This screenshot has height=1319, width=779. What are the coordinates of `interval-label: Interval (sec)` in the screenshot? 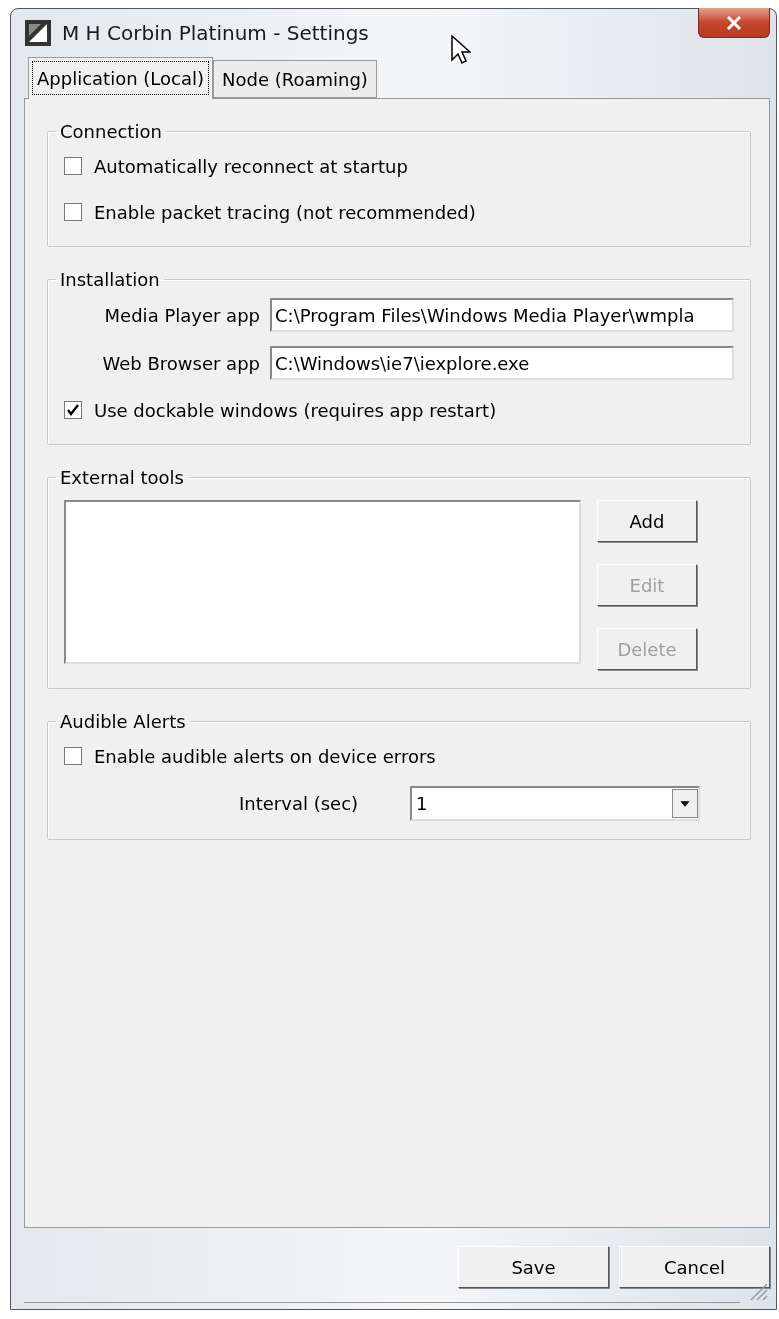 It's located at (299, 803).